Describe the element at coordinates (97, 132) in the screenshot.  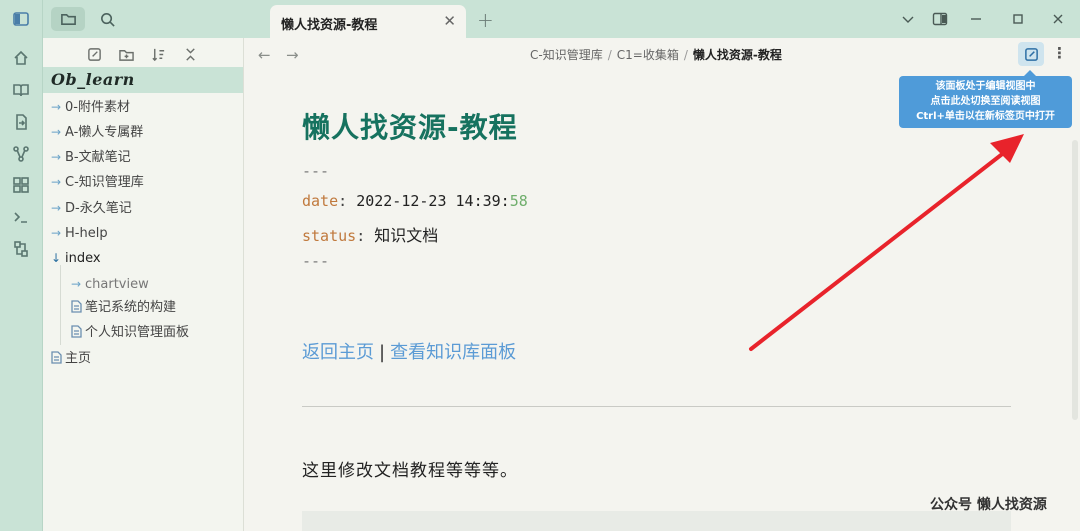
I see `tree-item-folder: → A-懒人专属群` at that location.